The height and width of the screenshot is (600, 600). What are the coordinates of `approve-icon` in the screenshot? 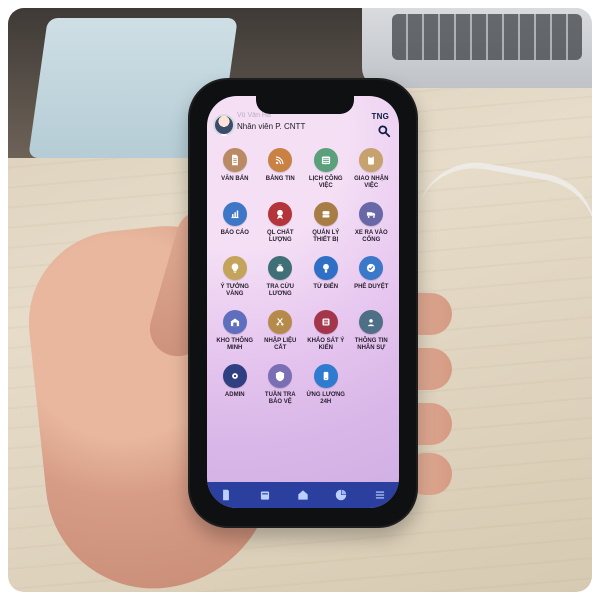 It's located at (371, 268).